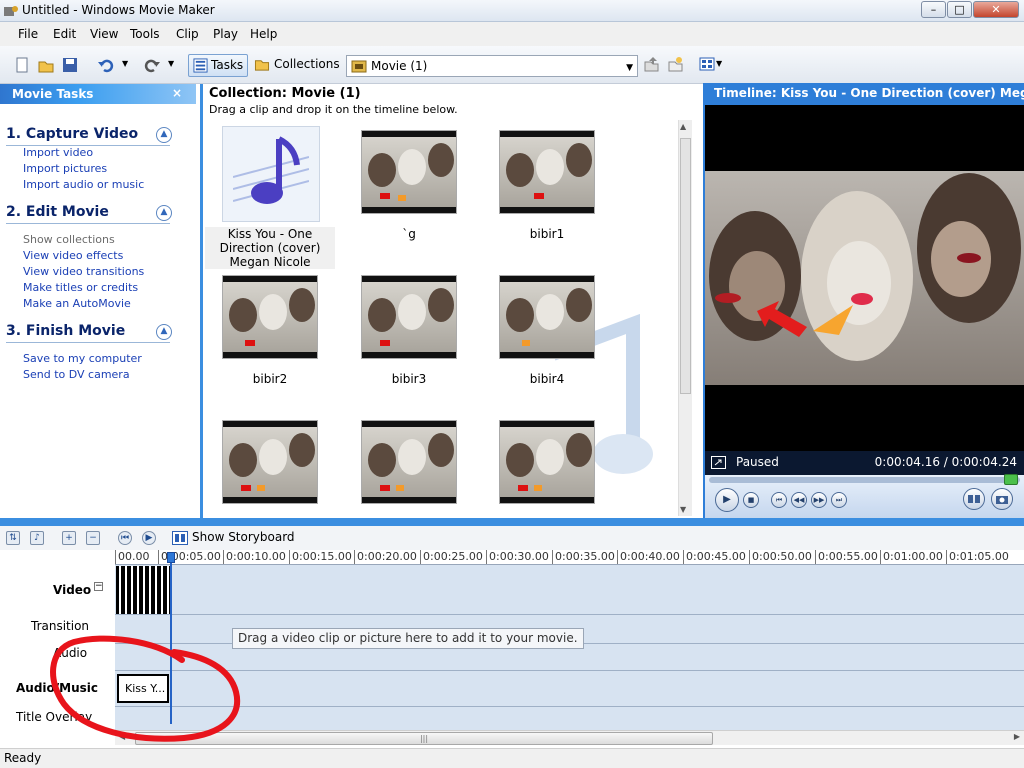 The height and width of the screenshot is (768, 1024). I want to click on section-capture-video: 1. Capture Video ▲, so click(89, 136).